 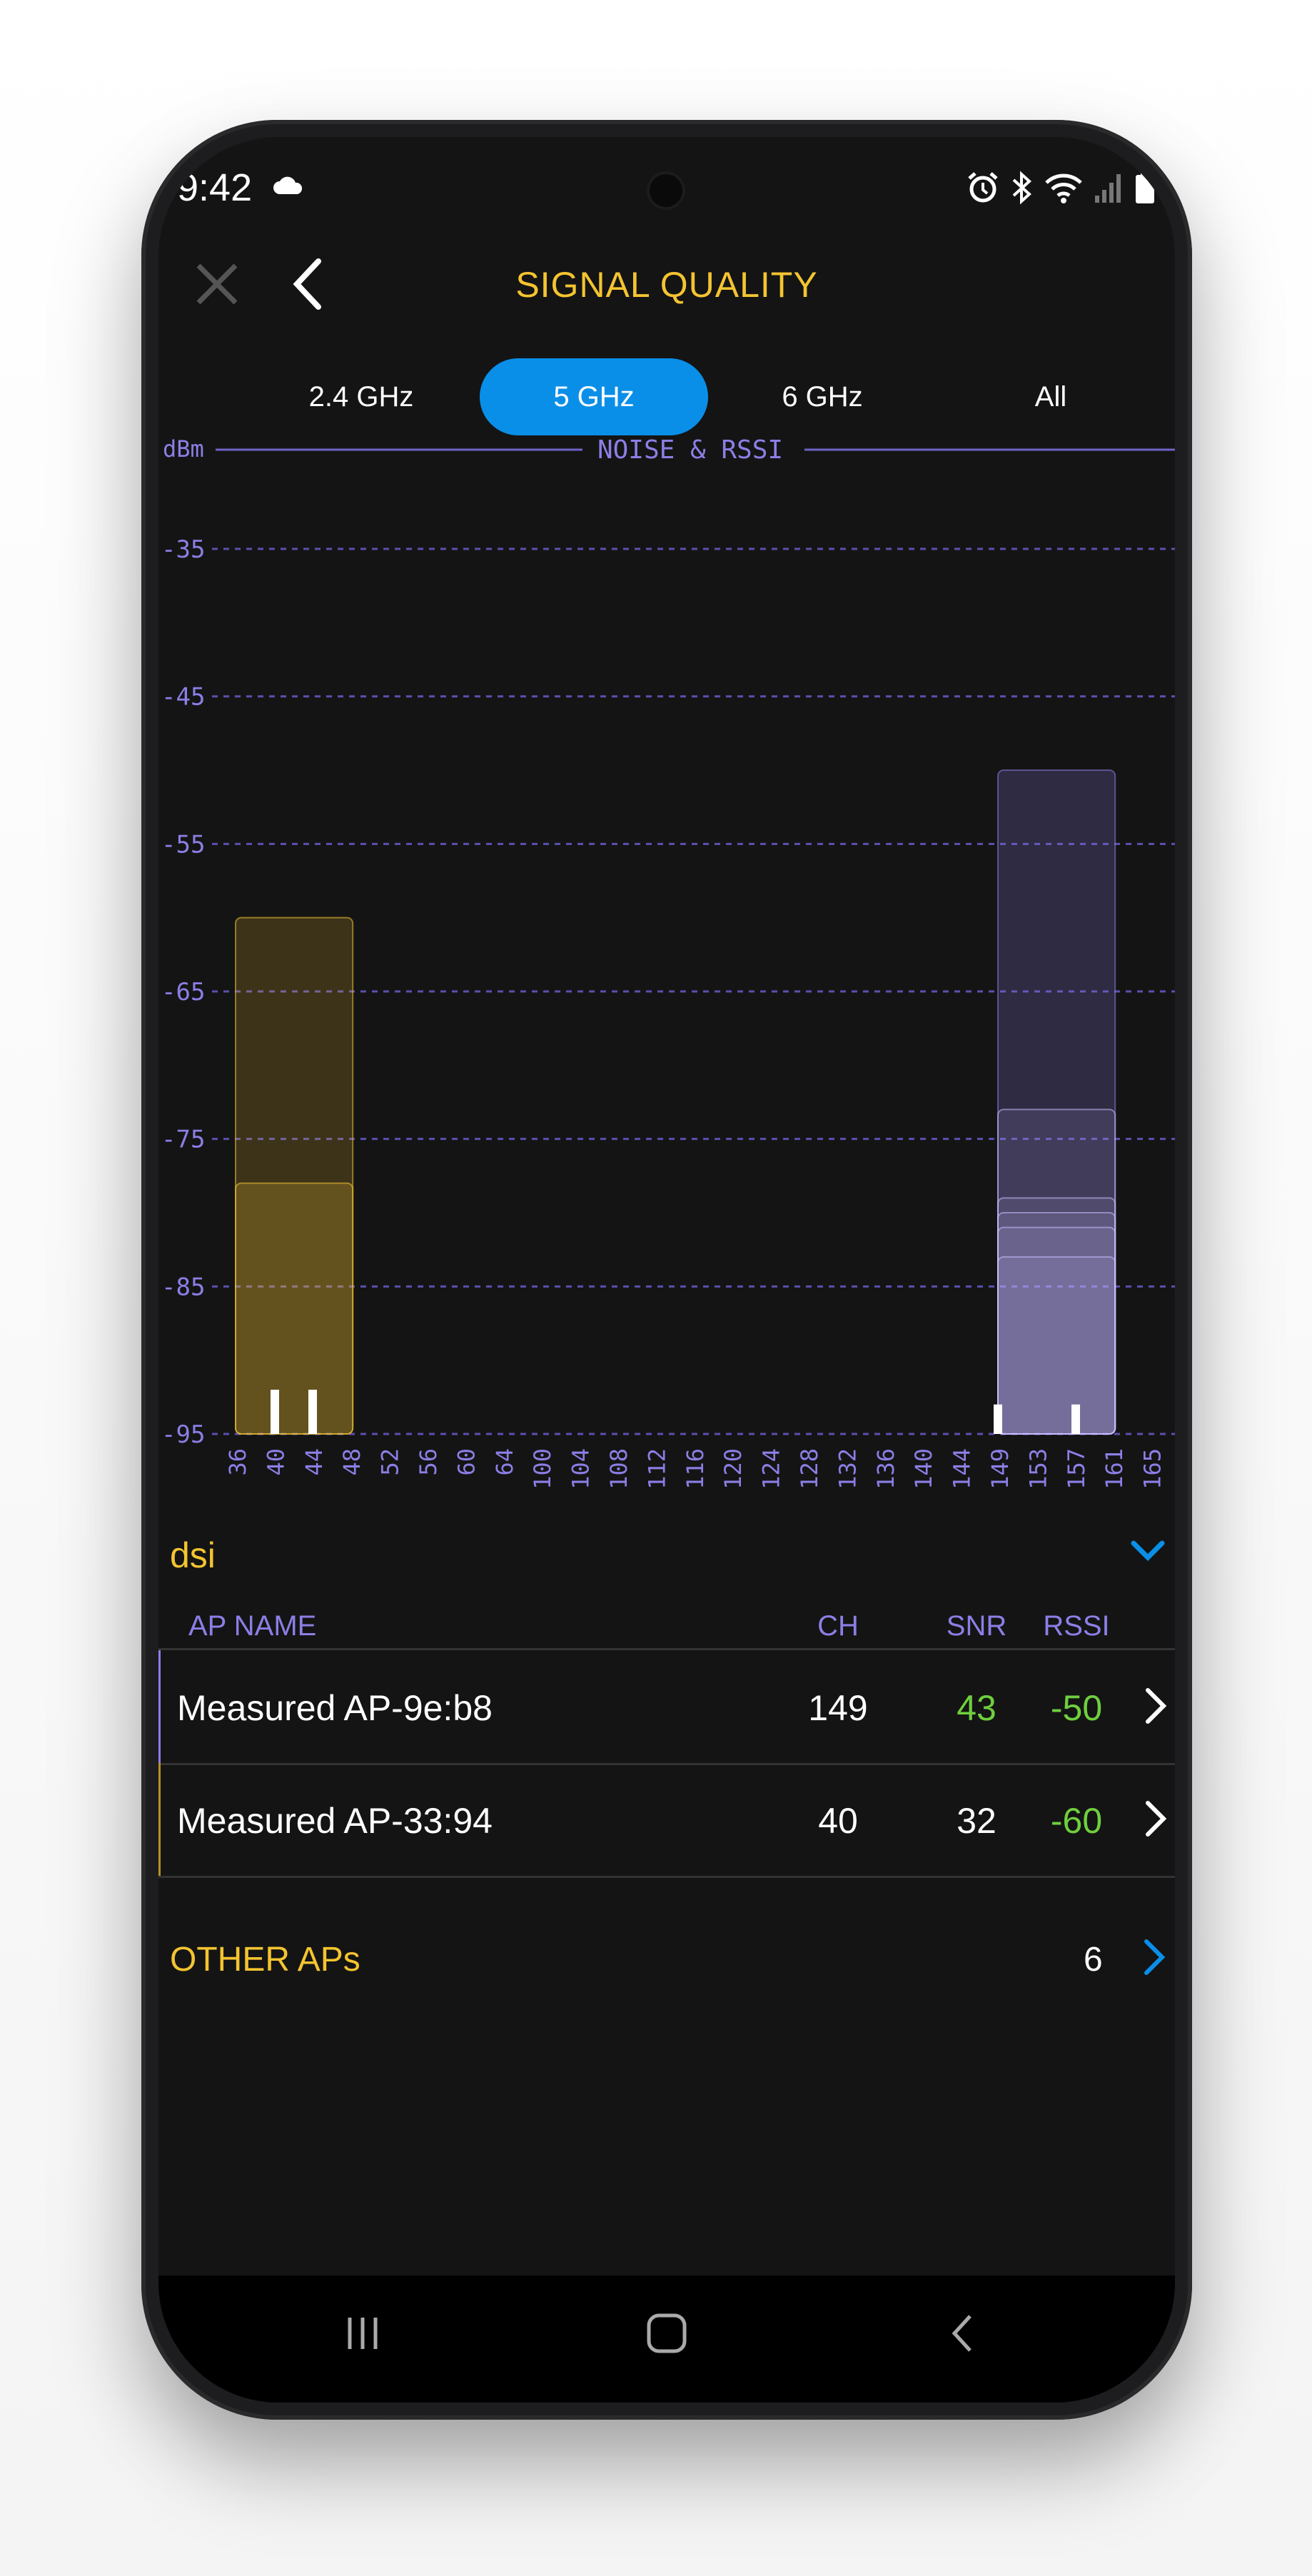 I want to click on x-tick-label: 153, so click(x=1037, y=1469).